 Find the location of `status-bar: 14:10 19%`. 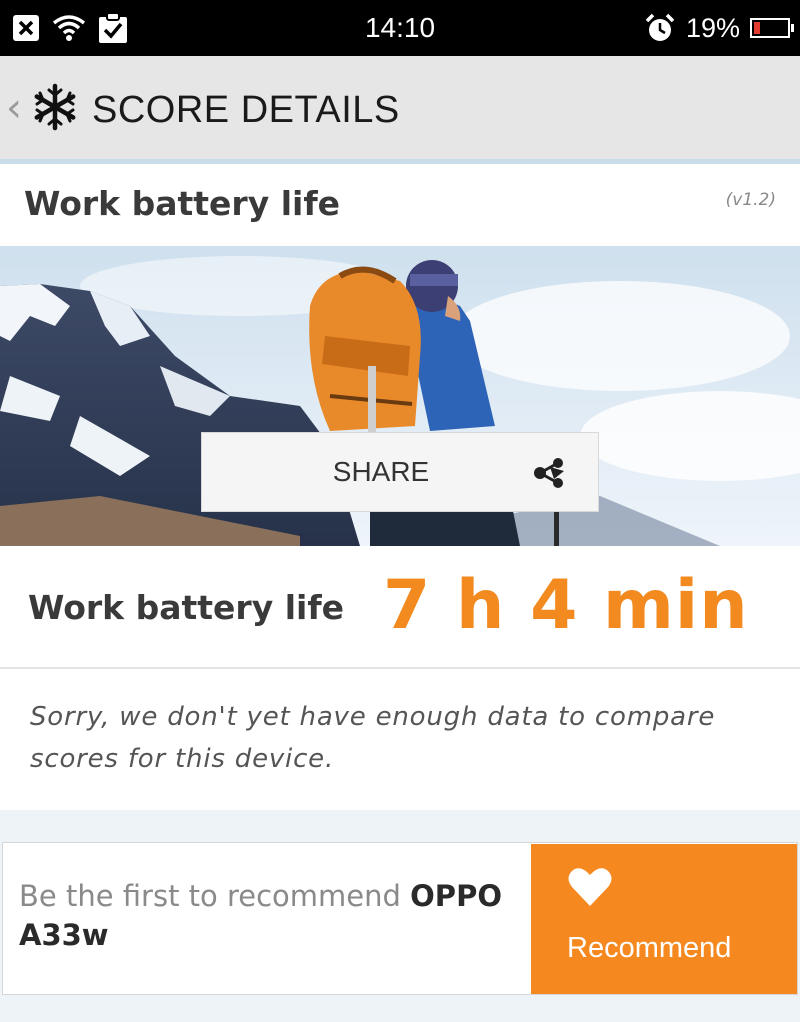

status-bar: 14:10 19% is located at coordinates (400, 28).